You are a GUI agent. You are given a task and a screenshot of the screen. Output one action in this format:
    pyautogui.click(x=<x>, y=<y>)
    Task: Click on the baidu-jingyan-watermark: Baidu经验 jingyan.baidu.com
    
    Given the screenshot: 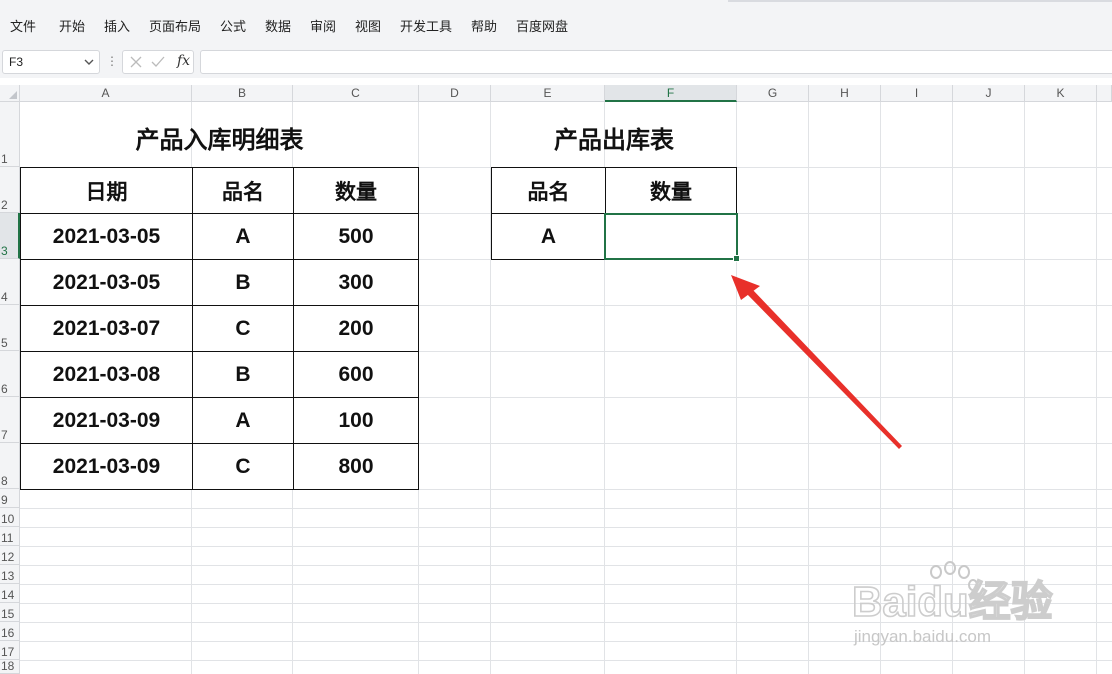 What is the action you would take?
    pyautogui.click(x=952, y=603)
    